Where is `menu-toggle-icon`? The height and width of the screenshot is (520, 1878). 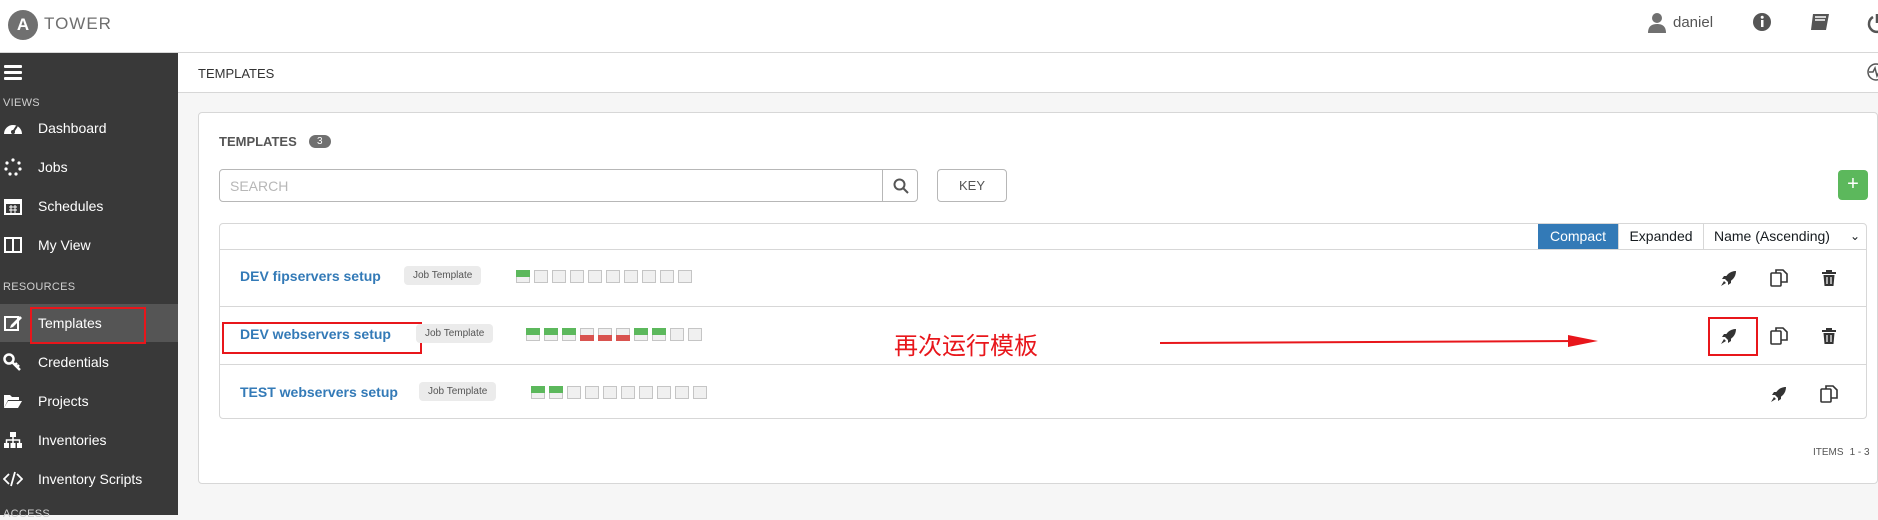 menu-toggle-icon is located at coordinates (13, 73).